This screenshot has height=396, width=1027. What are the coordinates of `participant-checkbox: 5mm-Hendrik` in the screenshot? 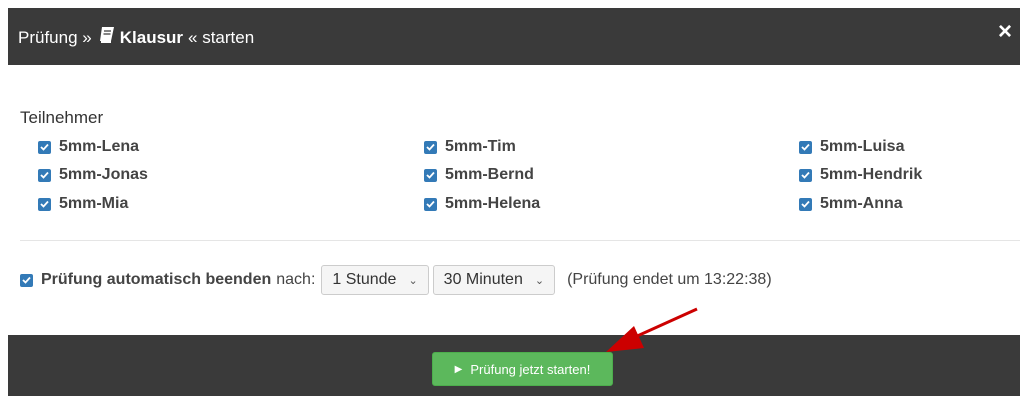 It's located at (860, 175).